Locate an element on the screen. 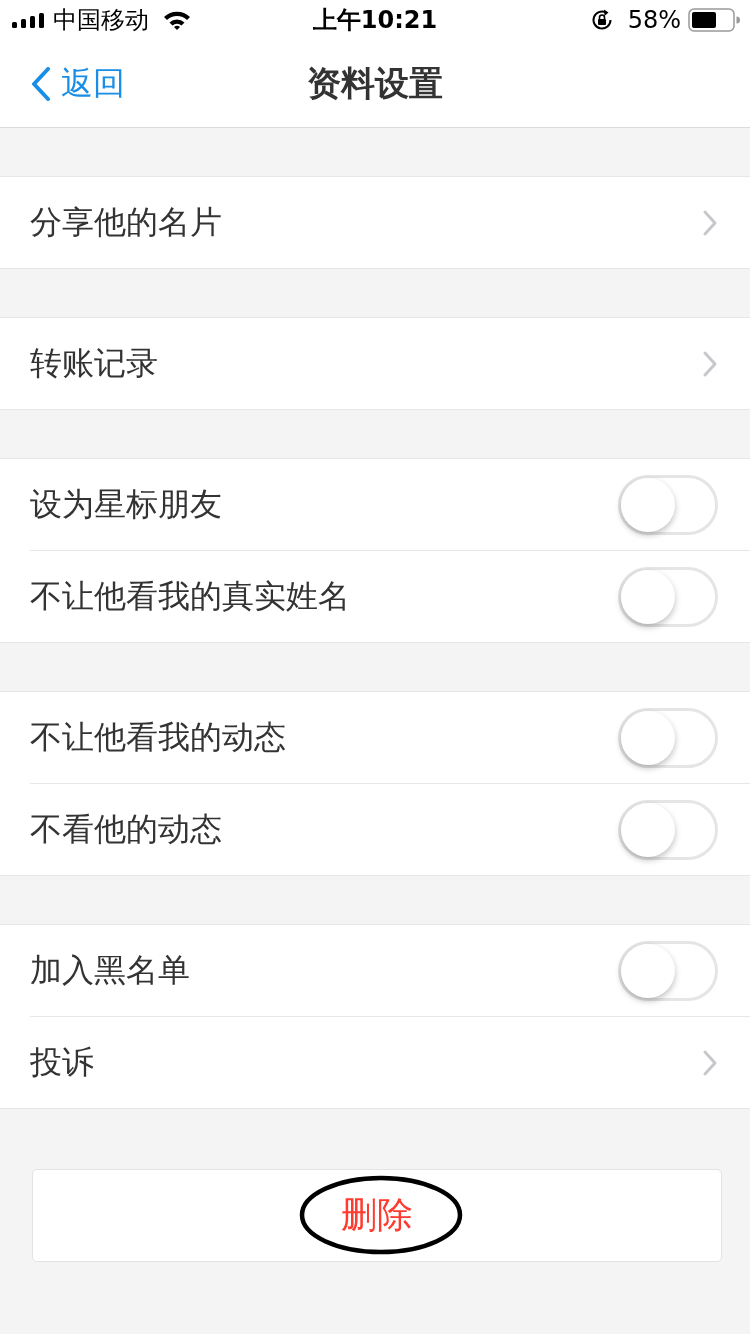 The height and width of the screenshot is (1334, 750). status-time: 上午10:21 is located at coordinates (375, 20).